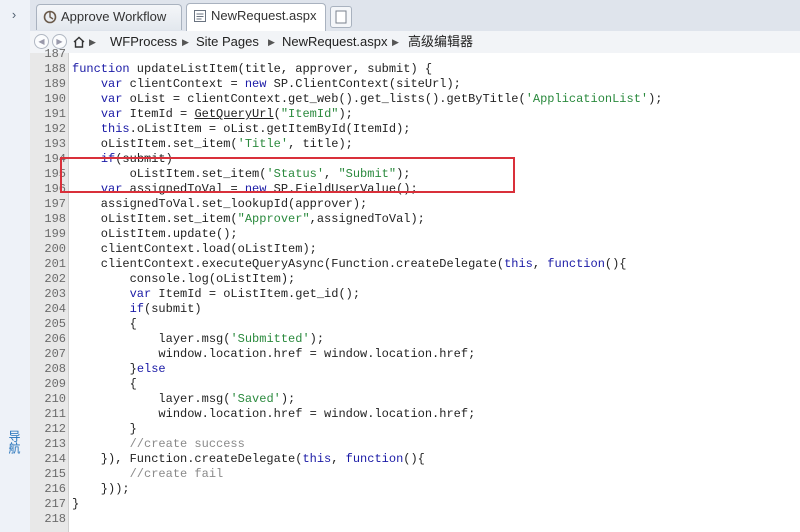 The image size is (800, 532). What do you see at coordinates (55, 324) in the screenshot?
I see `line-number: 205` at bounding box center [55, 324].